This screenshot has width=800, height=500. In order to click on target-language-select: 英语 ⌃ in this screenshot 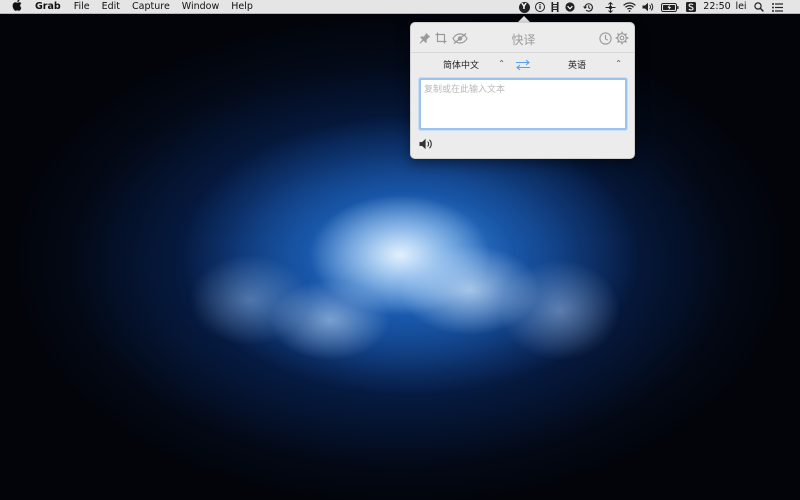, I will do `click(595, 64)`.